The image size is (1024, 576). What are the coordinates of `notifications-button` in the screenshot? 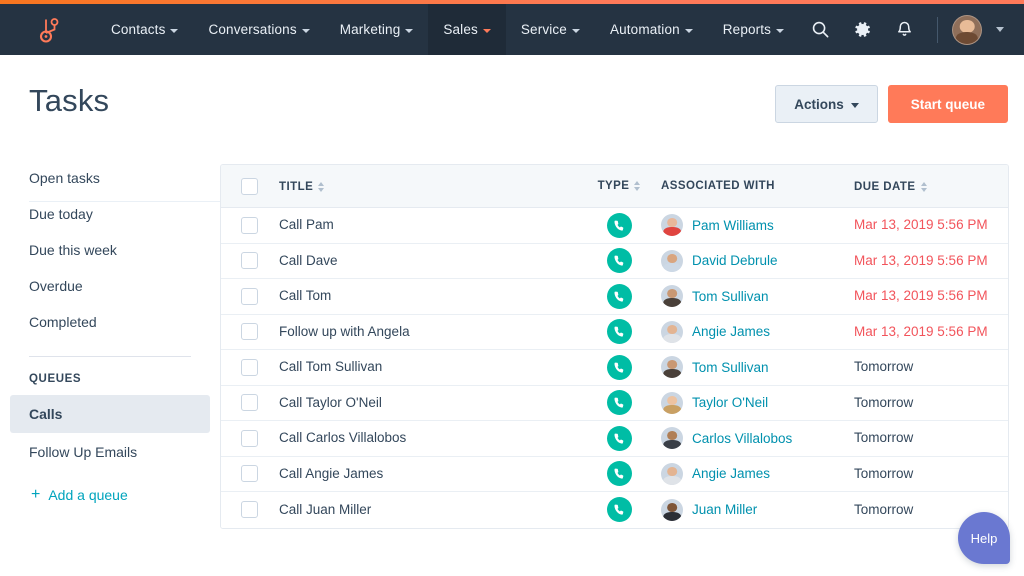 It's located at (904, 30).